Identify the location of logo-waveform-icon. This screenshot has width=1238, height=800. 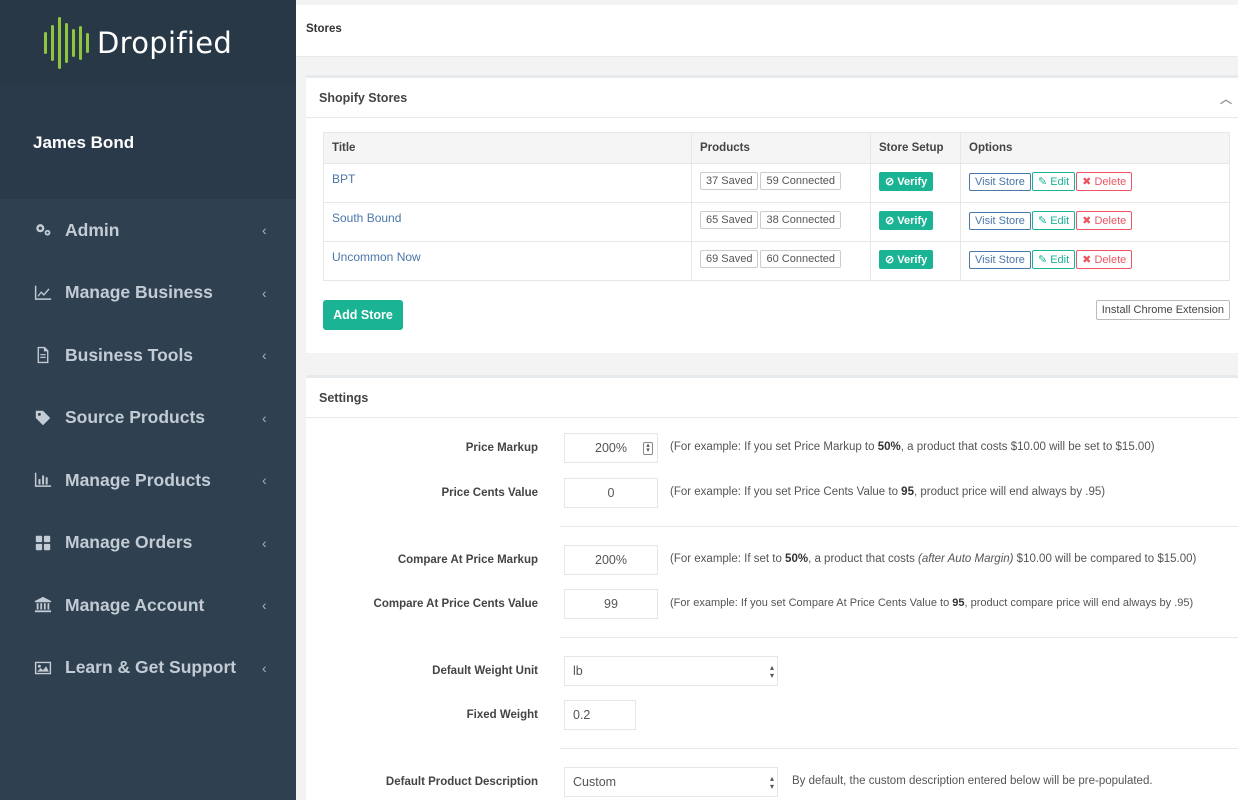
(66, 42).